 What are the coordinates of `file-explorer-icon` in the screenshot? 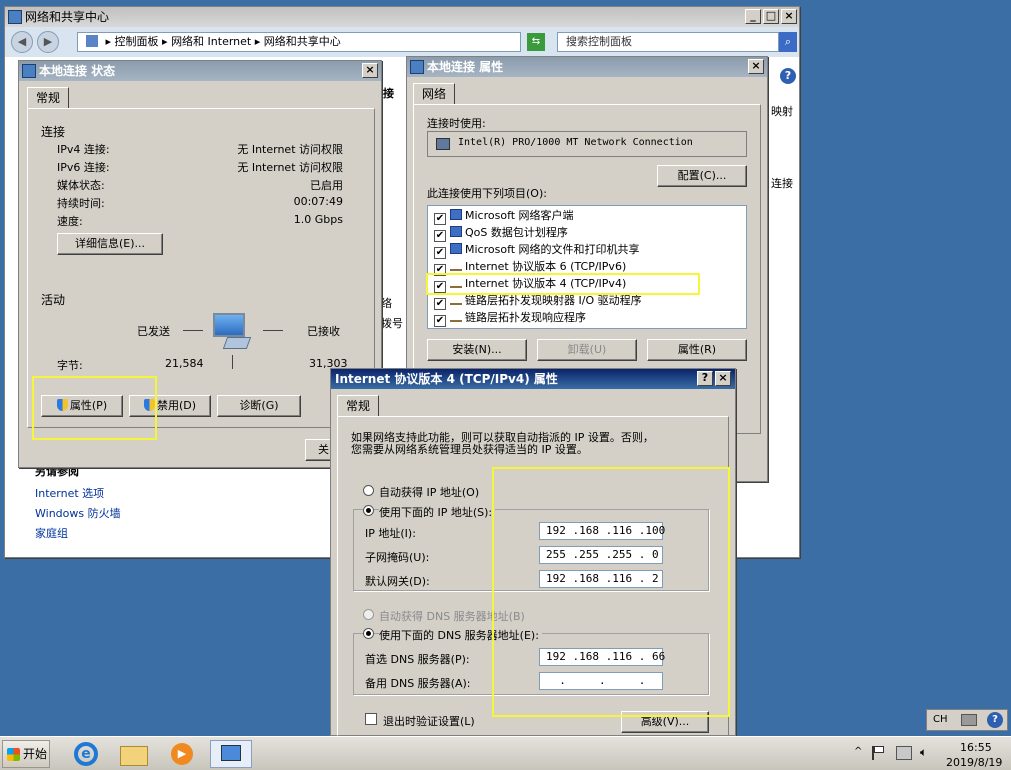 It's located at (133, 754).